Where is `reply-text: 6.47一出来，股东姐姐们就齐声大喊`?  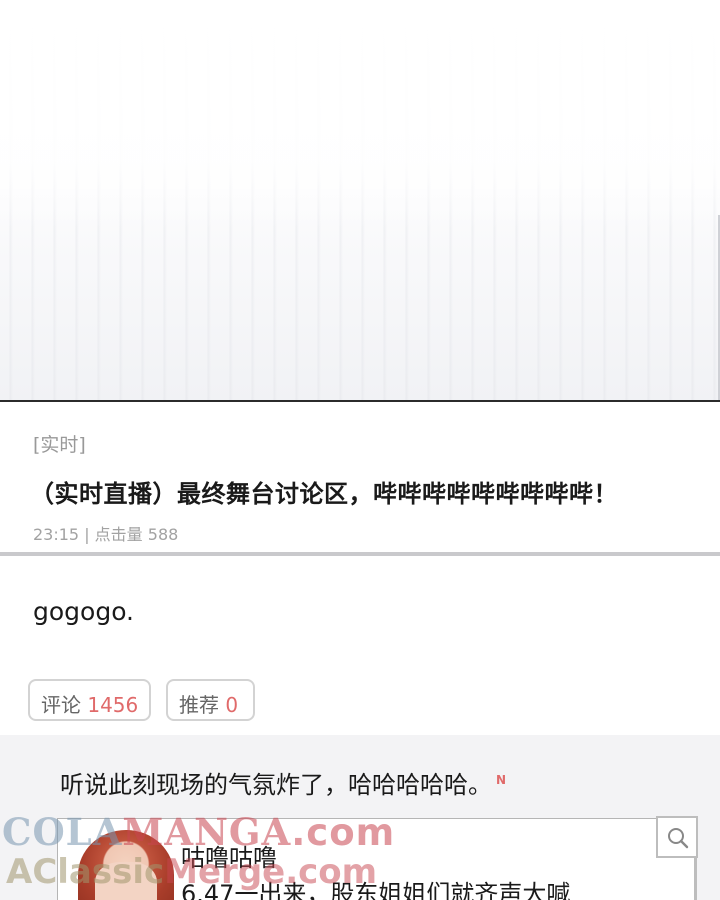 reply-text: 6.47一出来，股东姐姐们就齐声大喊 is located at coordinates (376, 890).